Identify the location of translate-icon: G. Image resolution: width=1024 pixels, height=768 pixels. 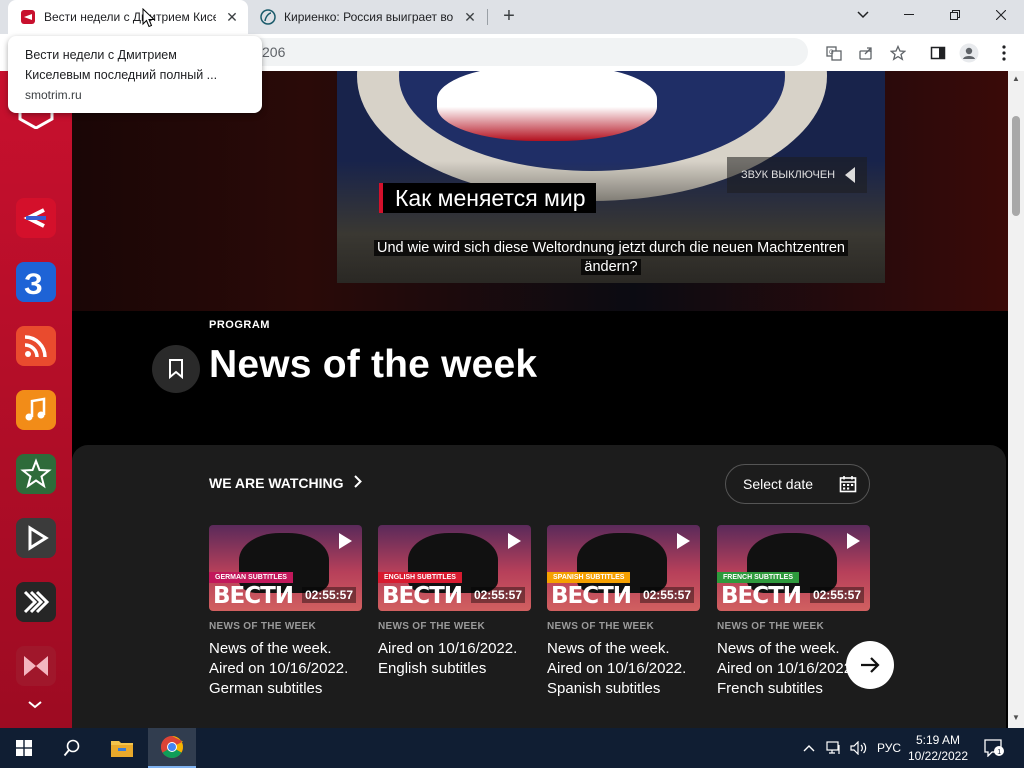
(834, 53).